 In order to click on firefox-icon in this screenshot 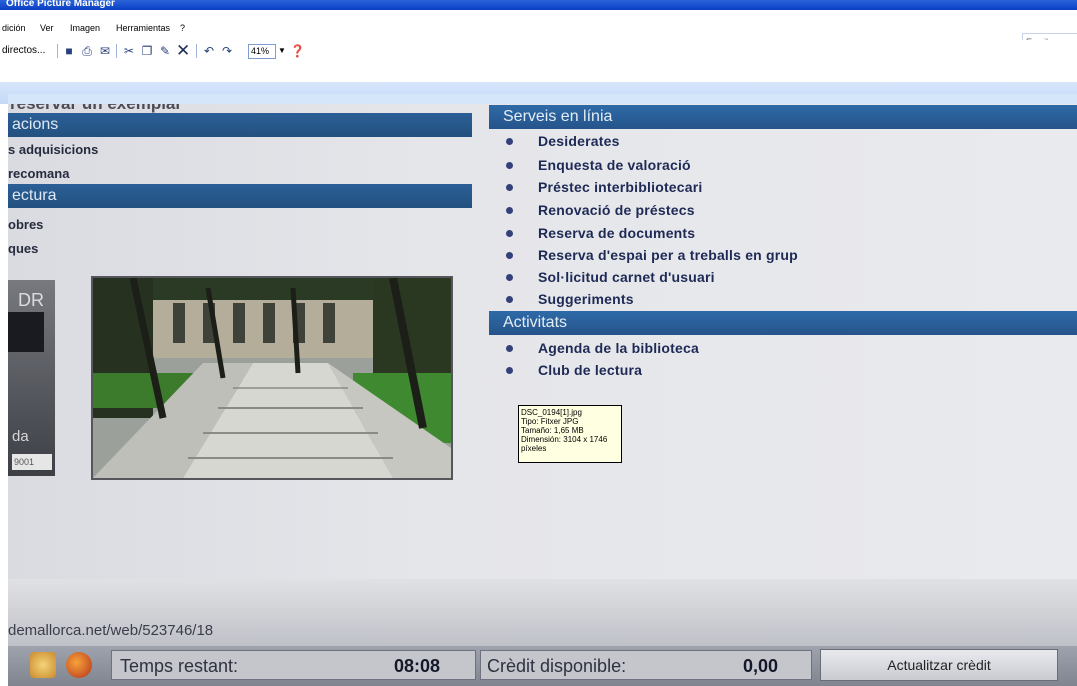, I will do `click(79, 665)`.